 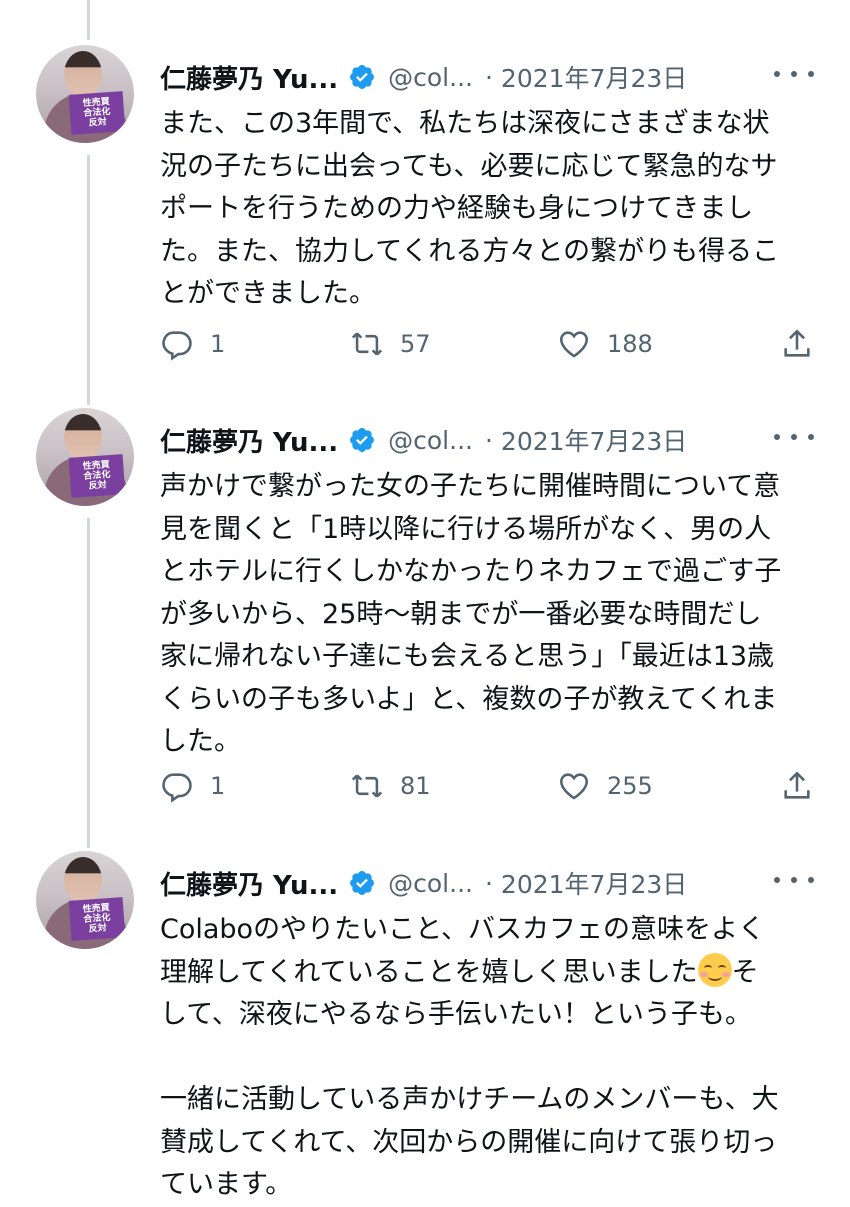 What do you see at coordinates (429, 972) in the screenshot?
I see `tweet-text-line: 理解してくれていることを嬉しく思いました` at bounding box center [429, 972].